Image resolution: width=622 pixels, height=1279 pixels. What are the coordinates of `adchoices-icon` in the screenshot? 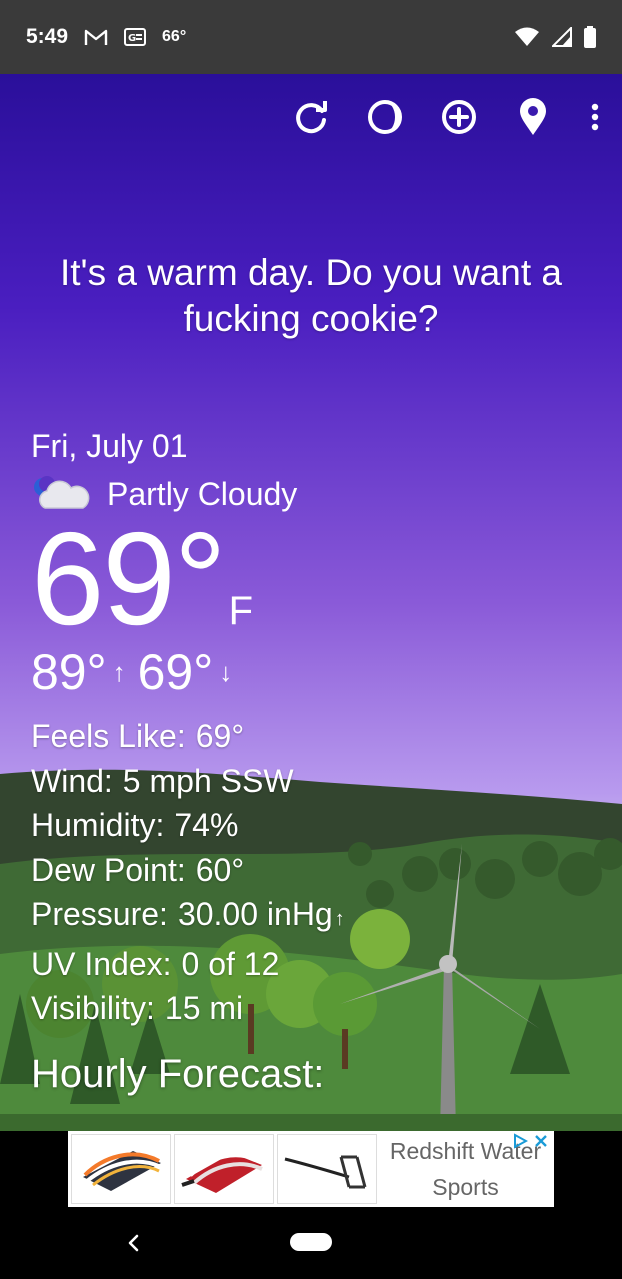 It's located at (520, 1143).